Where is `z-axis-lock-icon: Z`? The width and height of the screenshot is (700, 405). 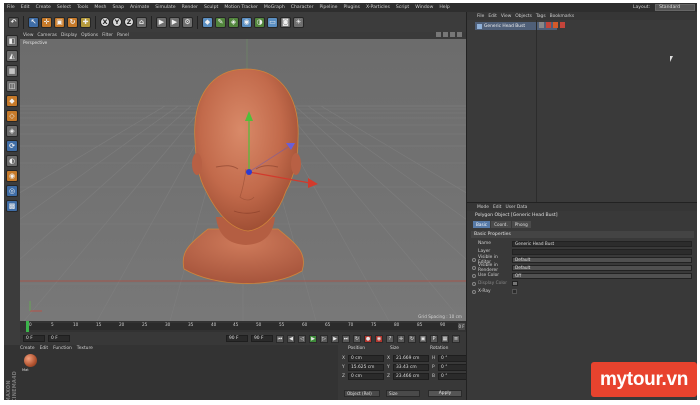 z-axis-lock-icon: Z is located at coordinates (129, 22).